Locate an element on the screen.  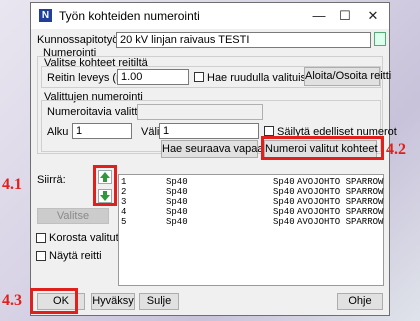
window-title: Työn kohteiden numerointi is located at coordinates (129, 16).